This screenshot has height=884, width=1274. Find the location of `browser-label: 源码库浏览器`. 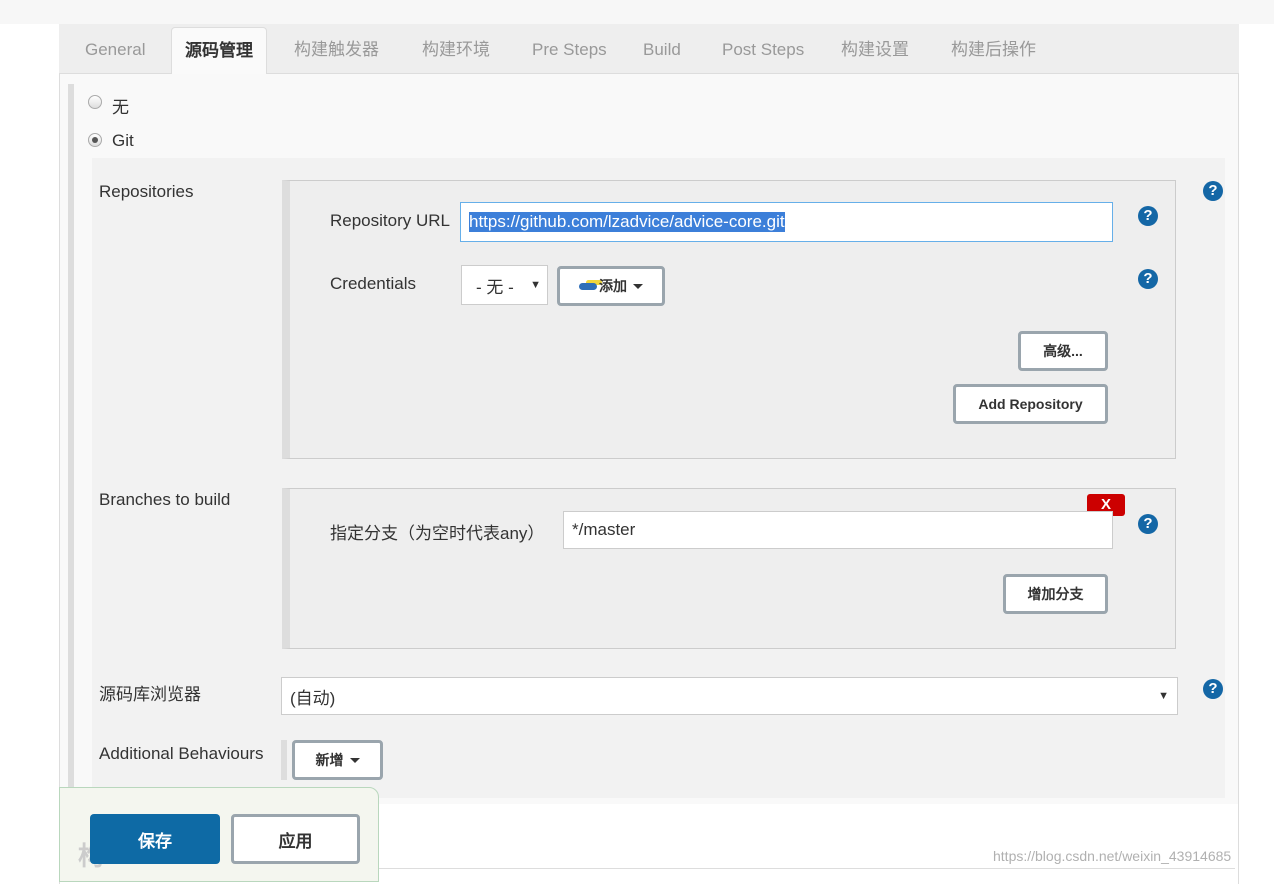

browser-label: 源码库浏览器 is located at coordinates (150, 694).